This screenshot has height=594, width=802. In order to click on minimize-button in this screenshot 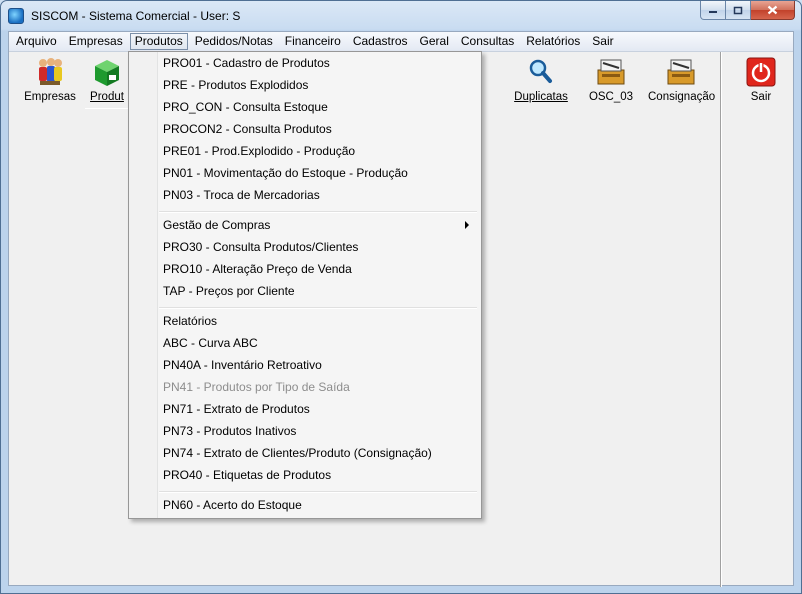, I will do `click(713, 10)`.